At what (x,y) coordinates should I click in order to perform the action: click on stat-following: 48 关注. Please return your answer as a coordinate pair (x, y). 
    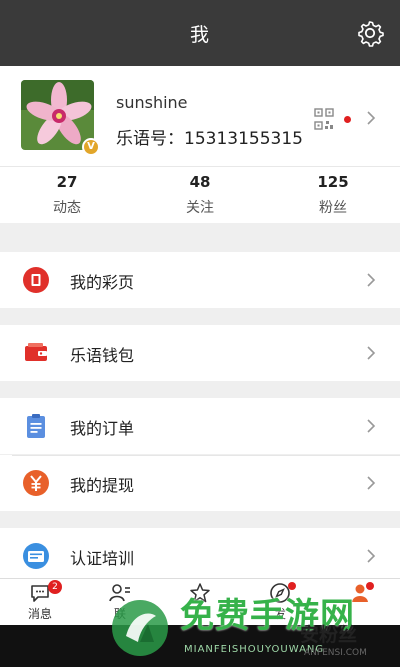
    Looking at the image, I should click on (200, 195).